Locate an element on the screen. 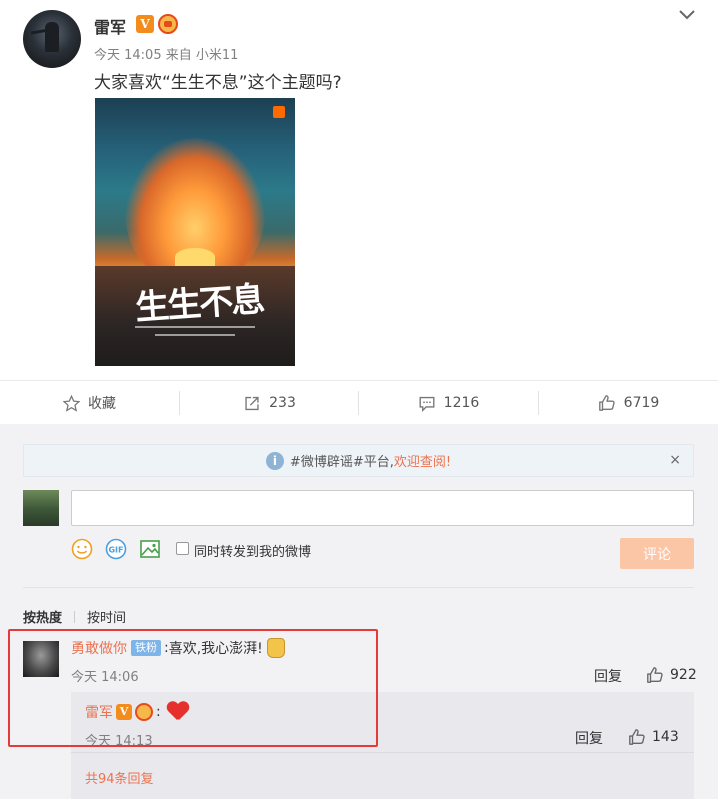 The height and width of the screenshot is (799, 718). repost-count: 233 is located at coordinates (282, 403).